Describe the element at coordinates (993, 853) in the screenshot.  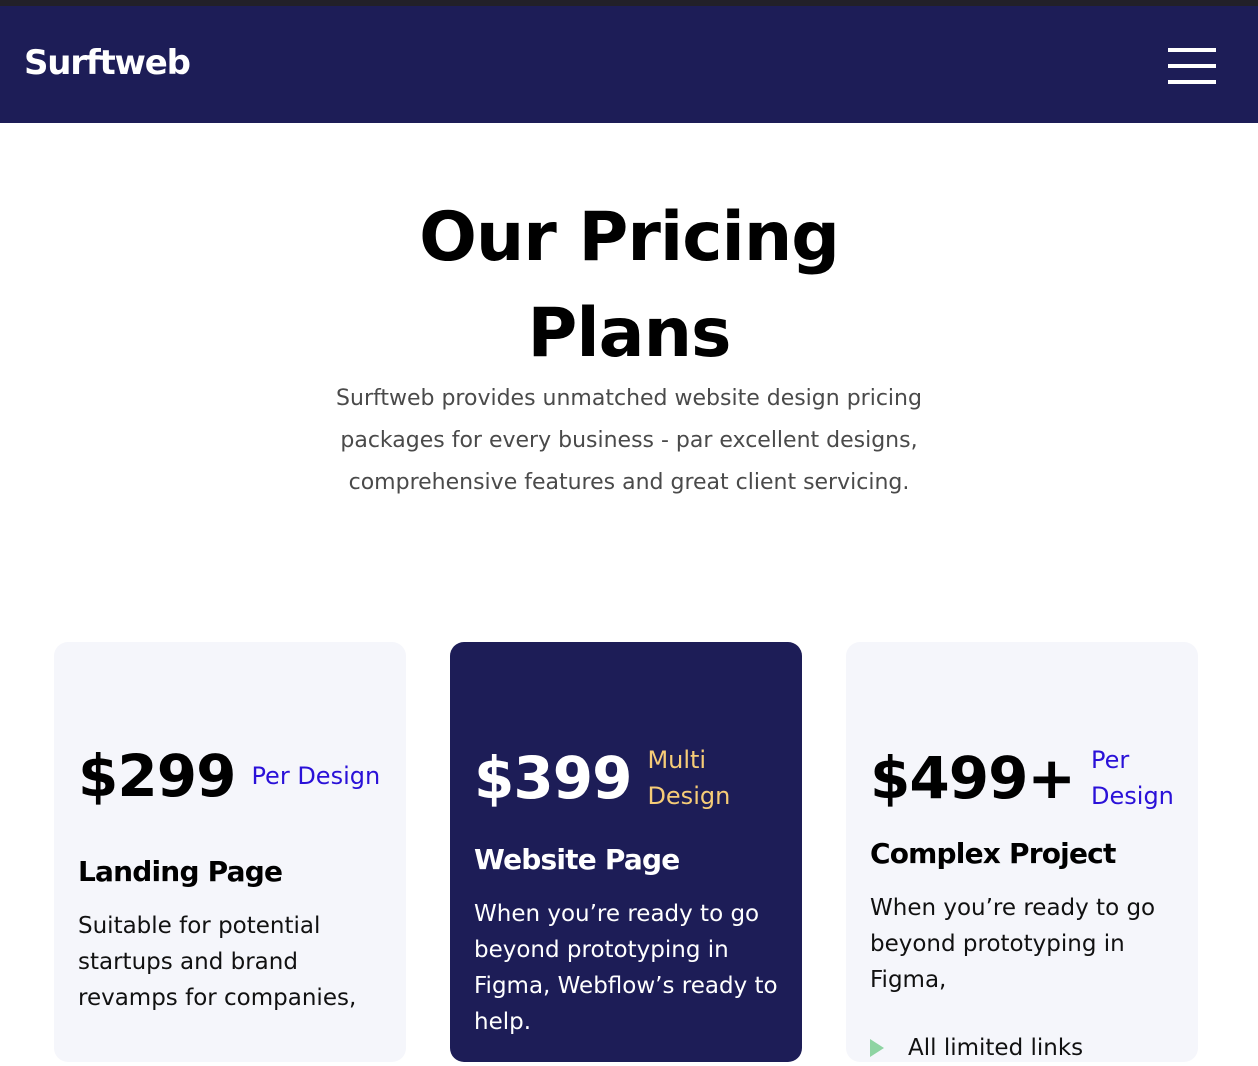
I see `plan-name: Complex Project` at that location.